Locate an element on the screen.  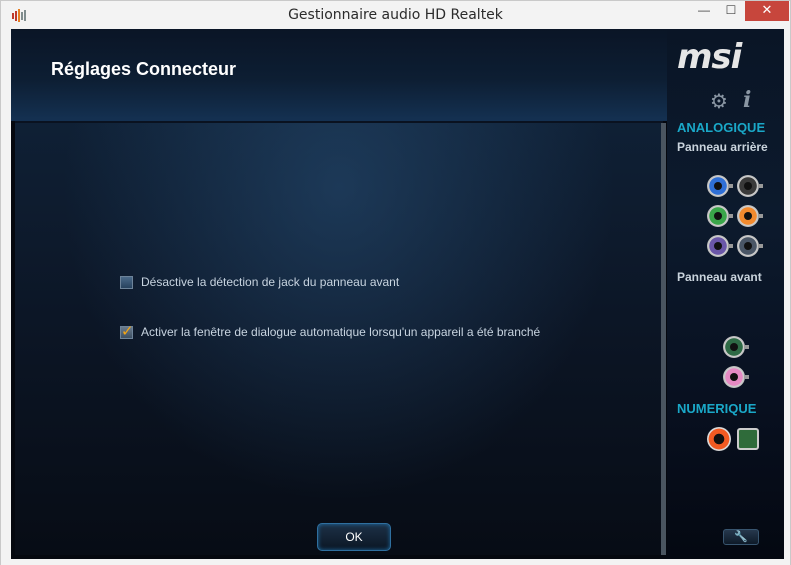
jack-rear-blue-icon is located at coordinates (720, 186).